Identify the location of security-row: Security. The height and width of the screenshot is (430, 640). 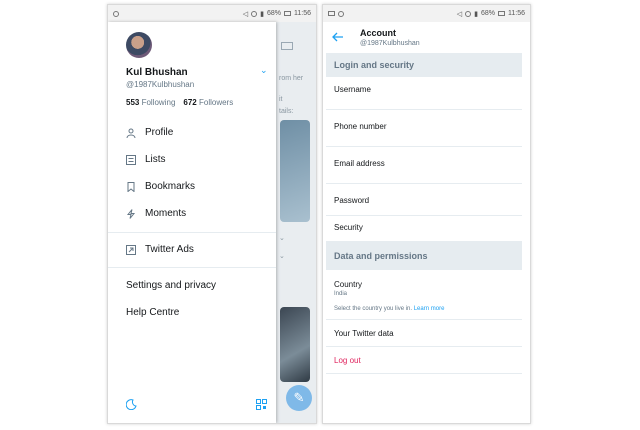
(348, 227).